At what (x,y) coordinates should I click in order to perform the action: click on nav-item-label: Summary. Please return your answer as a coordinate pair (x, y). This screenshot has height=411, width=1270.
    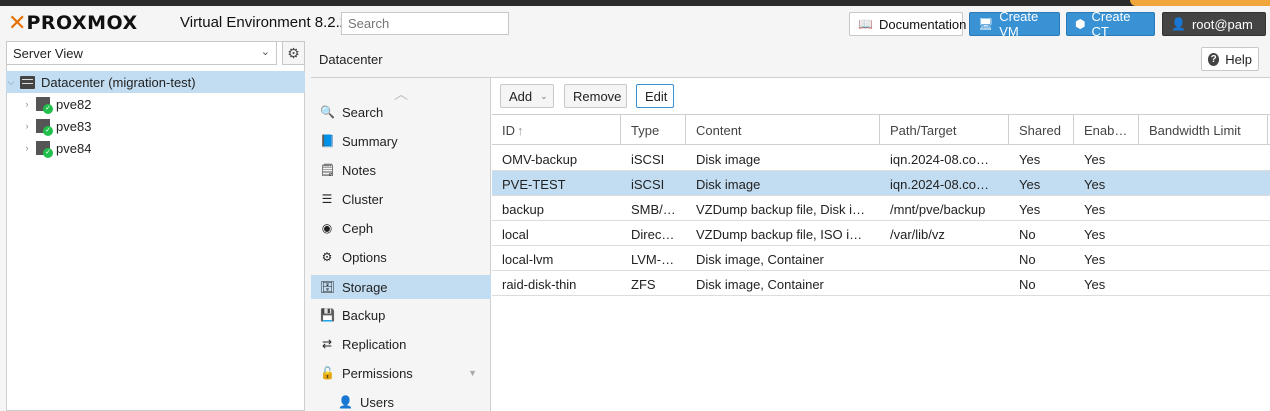
    Looking at the image, I should click on (370, 141).